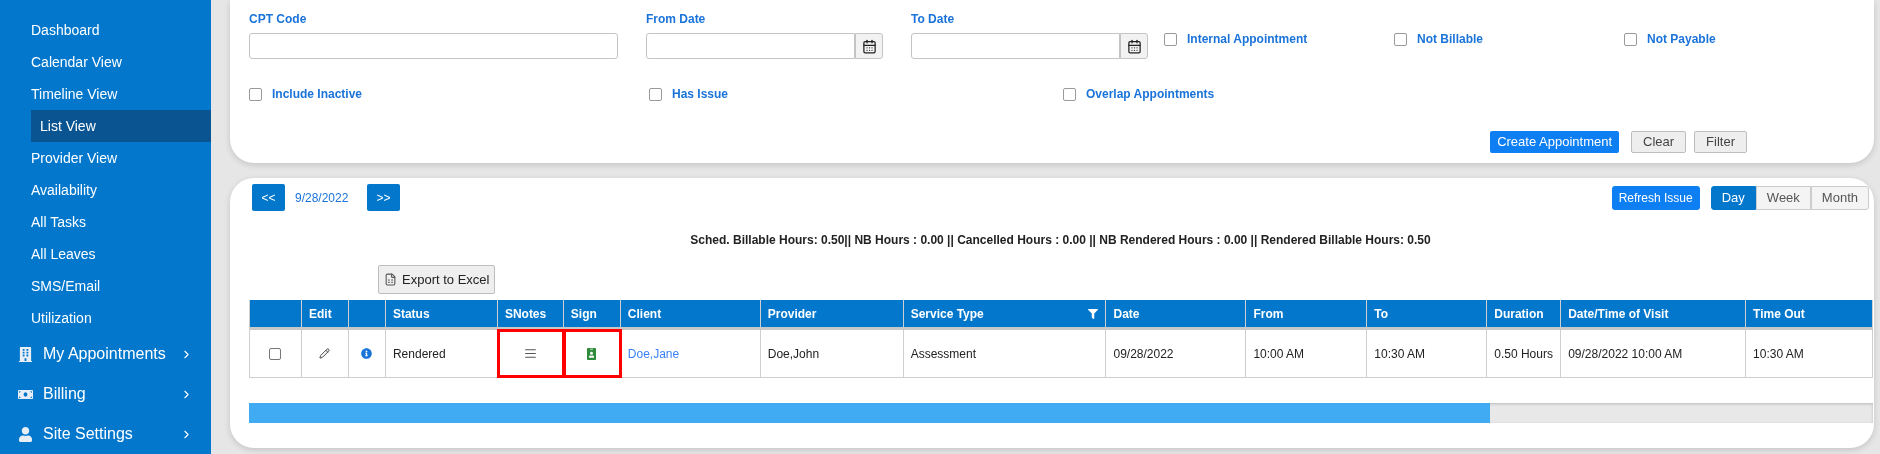 Image resolution: width=1880 pixels, height=454 pixels. What do you see at coordinates (105, 190) in the screenshot?
I see `sidebar-item: Availability` at bounding box center [105, 190].